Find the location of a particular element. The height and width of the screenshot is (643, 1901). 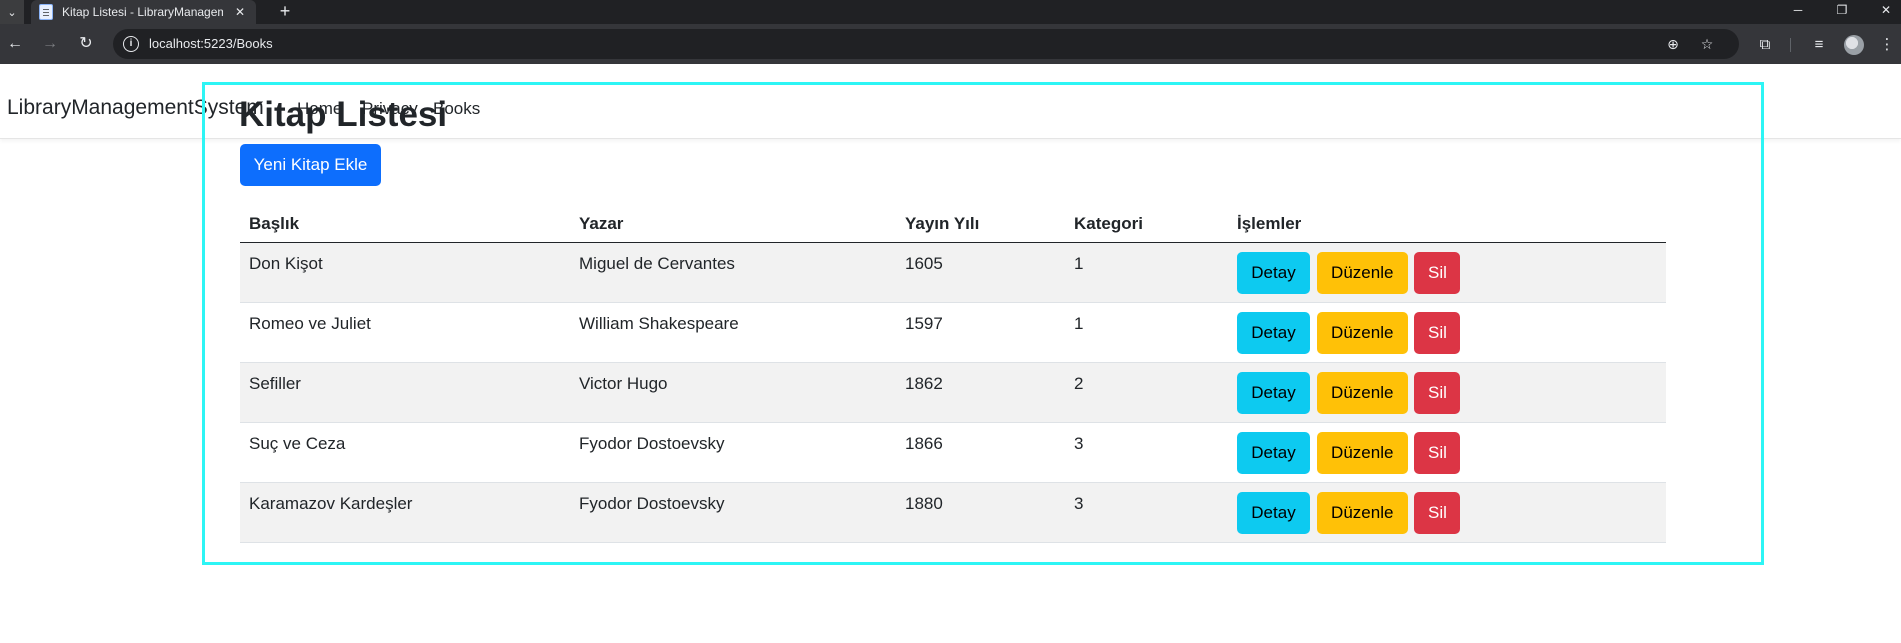

cell-year: 1862 is located at coordinates (980, 392).